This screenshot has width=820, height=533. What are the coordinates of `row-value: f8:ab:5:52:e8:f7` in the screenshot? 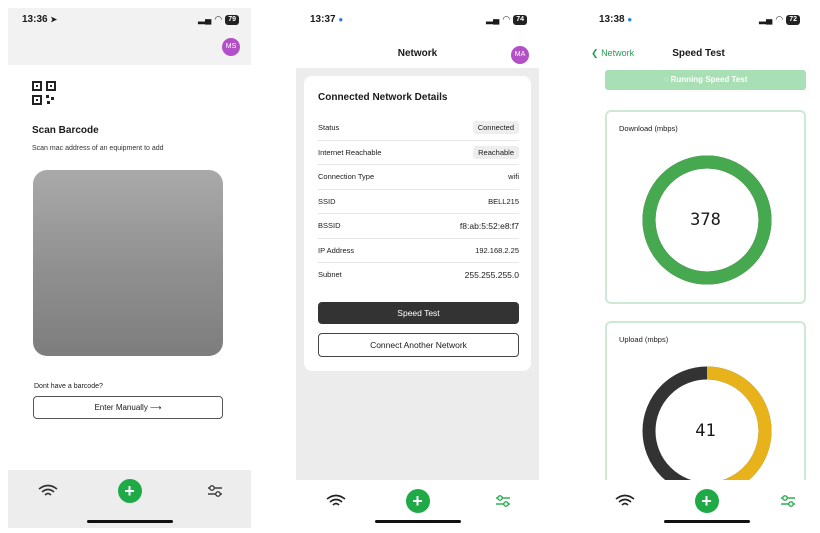 It's located at (489, 225).